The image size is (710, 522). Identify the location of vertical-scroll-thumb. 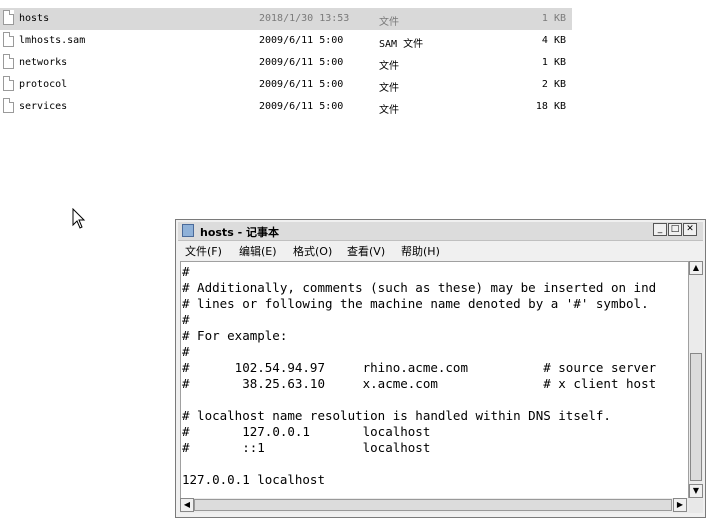
(696, 417).